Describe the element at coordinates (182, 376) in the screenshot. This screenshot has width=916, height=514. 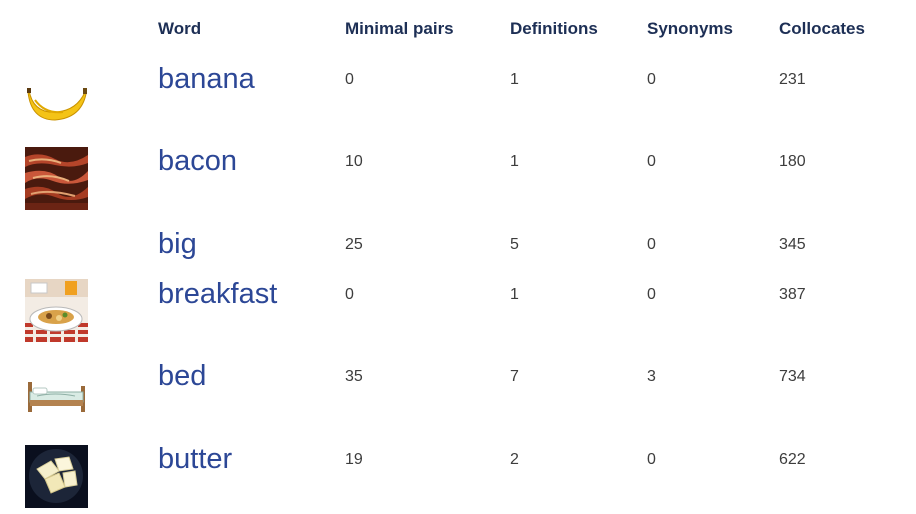
I see `word-link-bed: bed` at that location.